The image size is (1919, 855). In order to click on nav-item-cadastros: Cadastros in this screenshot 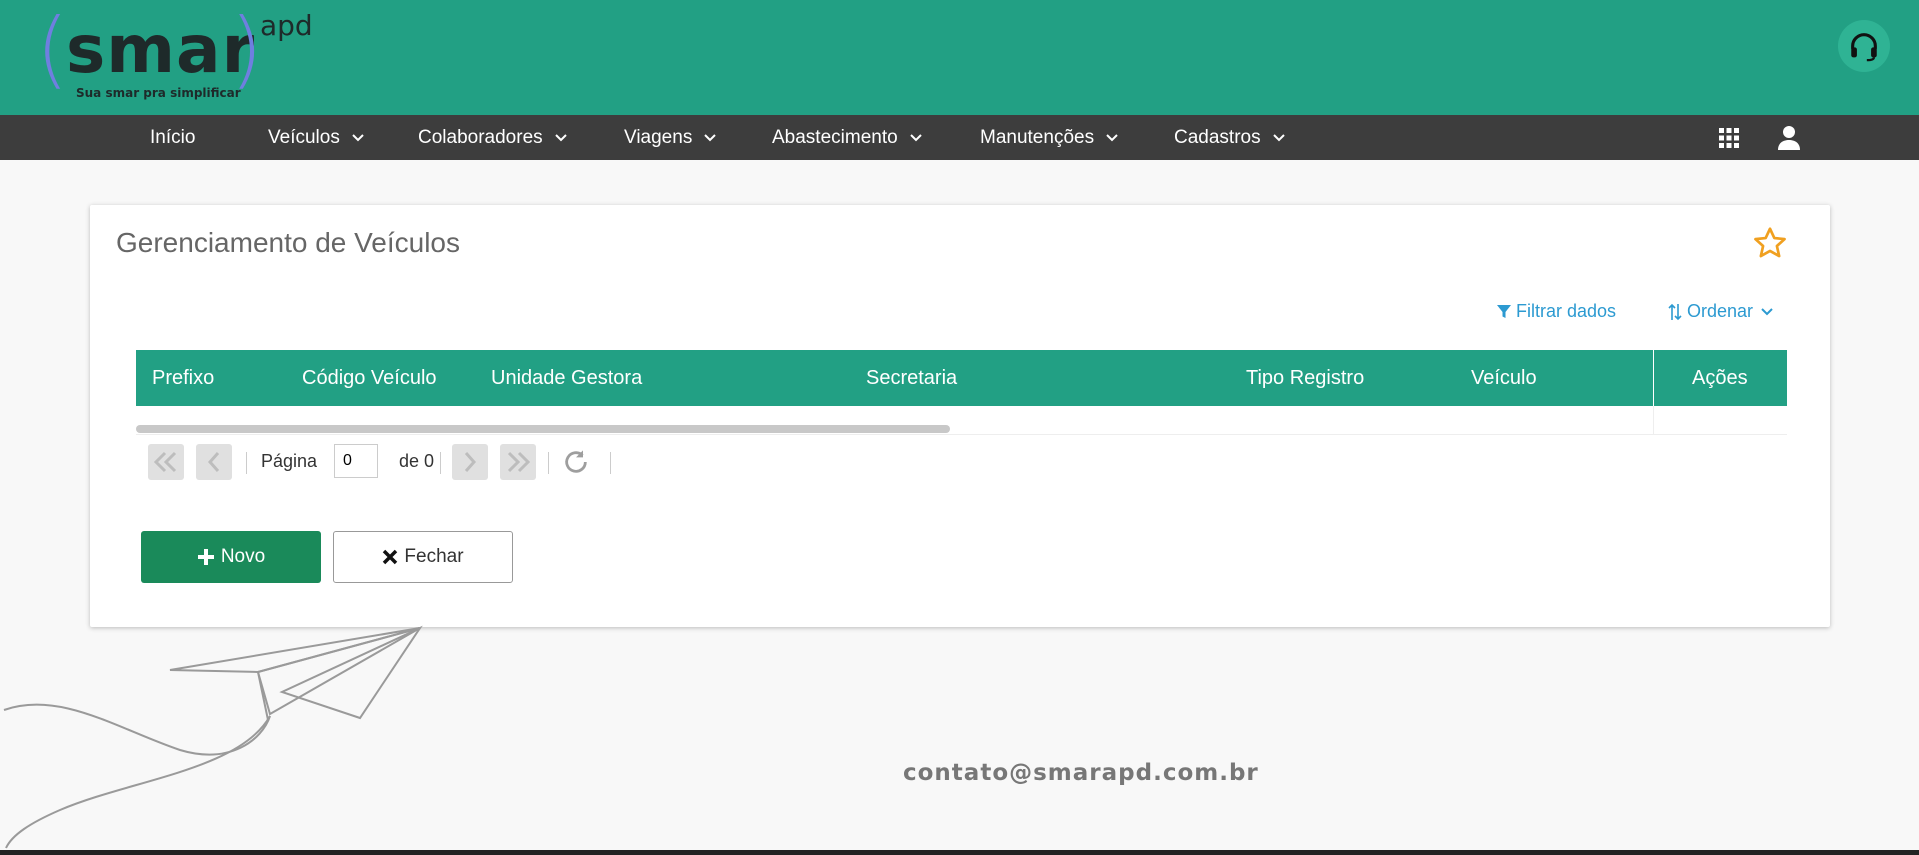, I will do `click(1229, 137)`.